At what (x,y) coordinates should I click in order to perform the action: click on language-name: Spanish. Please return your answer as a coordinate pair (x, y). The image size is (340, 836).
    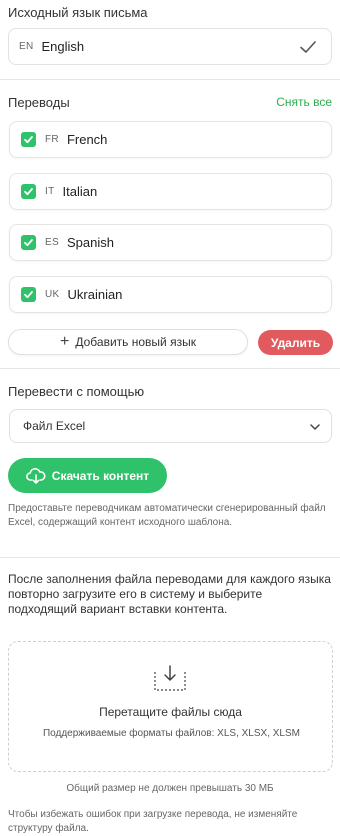
    Looking at the image, I should click on (90, 242).